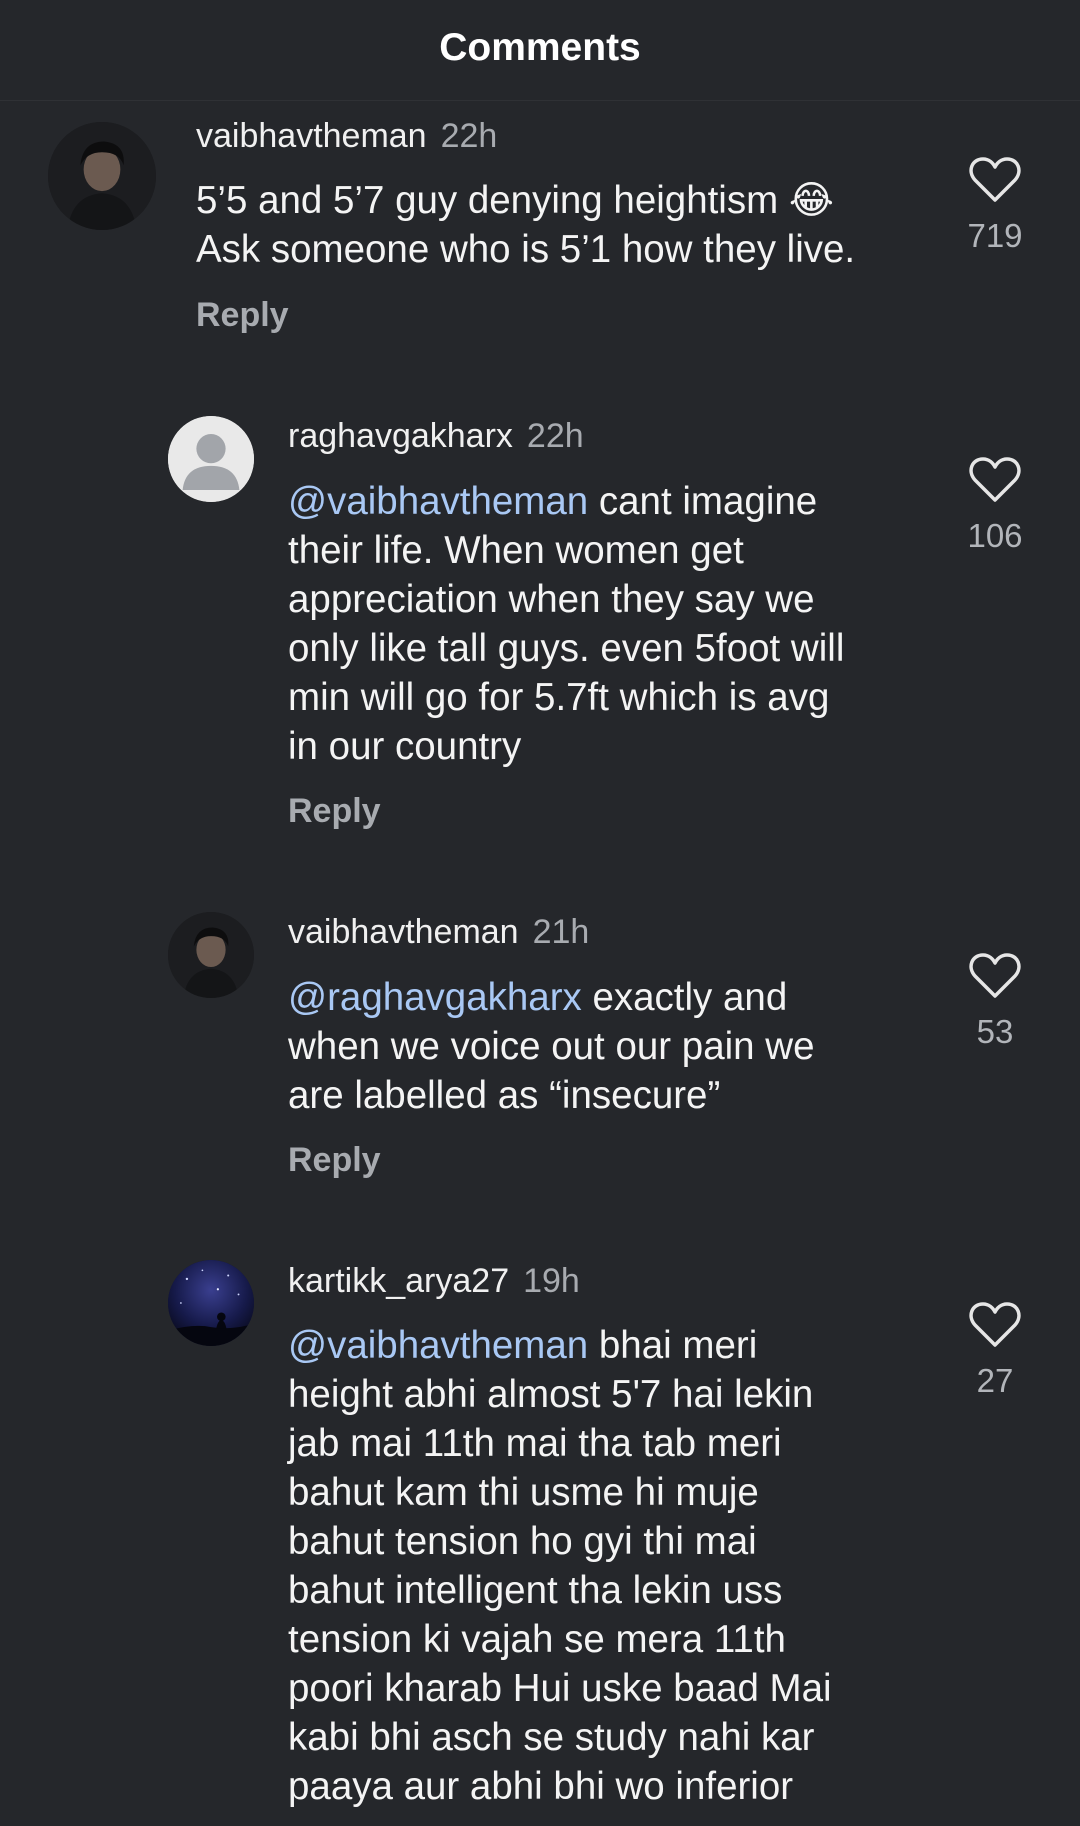  What do you see at coordinates (526, 249) in the screenshot?
I see `comment-line: Ask someone who is 5’1 how they live.` at bounding box center [526, 249].